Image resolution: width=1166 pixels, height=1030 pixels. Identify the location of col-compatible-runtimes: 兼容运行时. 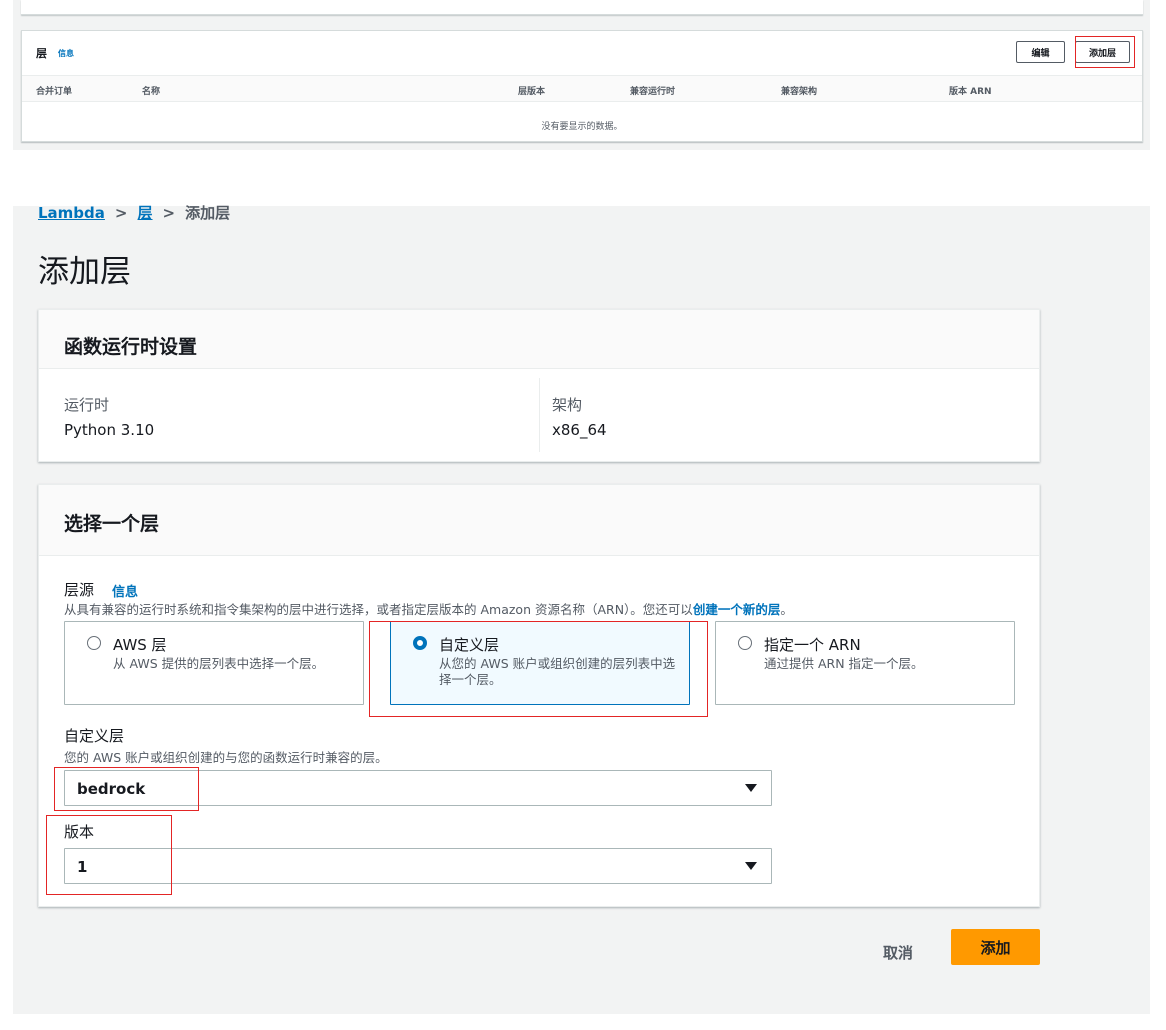
(653, 92).